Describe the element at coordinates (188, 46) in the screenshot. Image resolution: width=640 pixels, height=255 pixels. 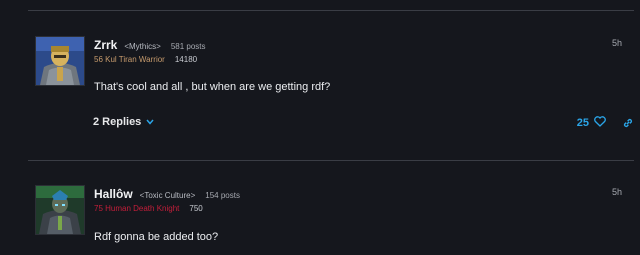
I see `post-count: 581 posts` at that location.